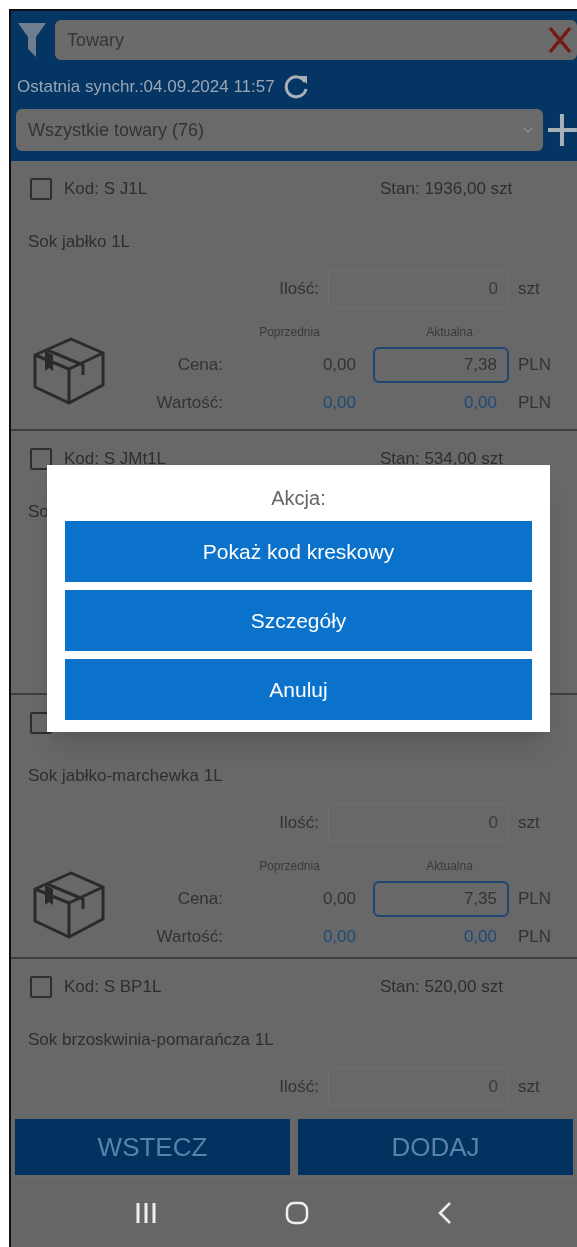  Describe the element at coordinates (116, 459) in the screenshot. I see `product-code: Kod: S JMt1L` at that location.